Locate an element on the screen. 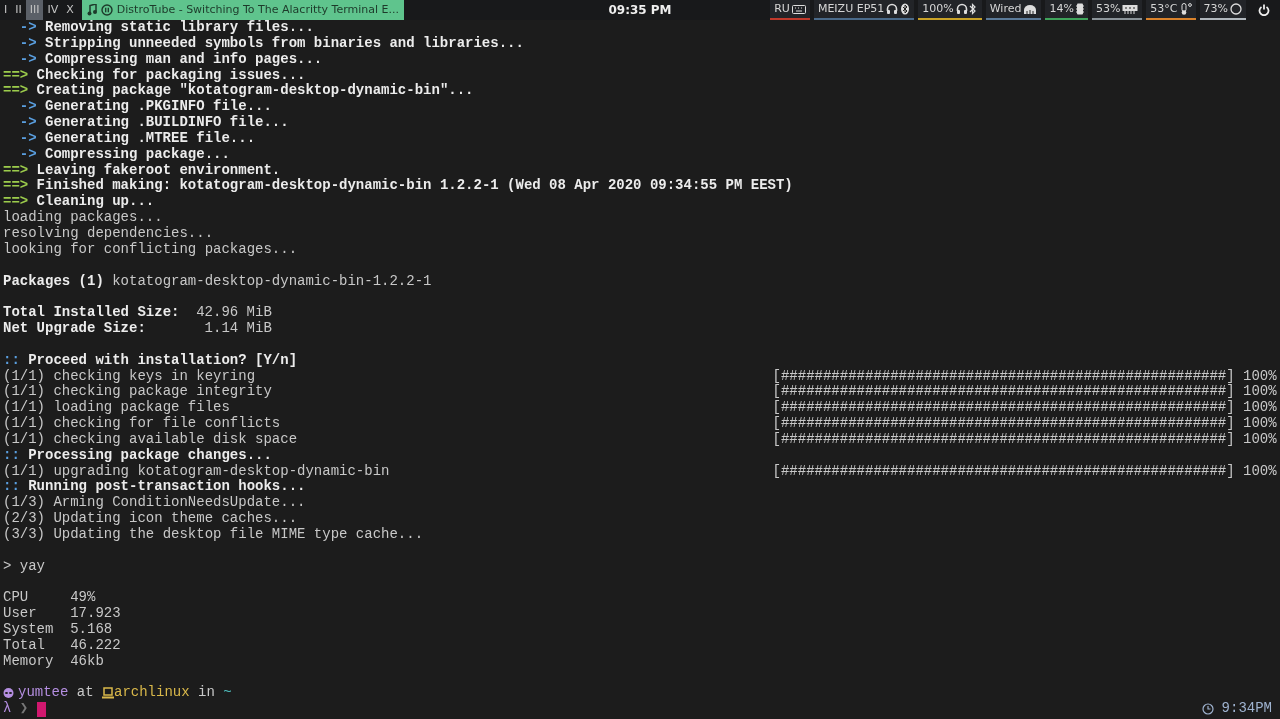  terminal-line: (1/1) checking keys in keyring is located at coordinates (130, 376).